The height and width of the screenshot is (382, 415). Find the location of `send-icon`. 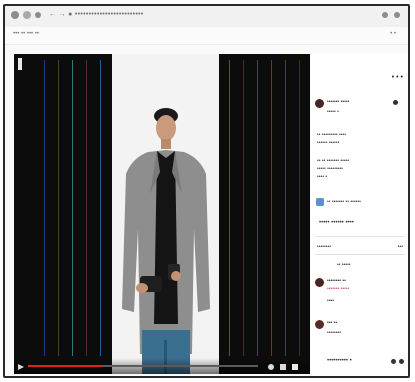

send-icon is located at coordinates (401, 361).